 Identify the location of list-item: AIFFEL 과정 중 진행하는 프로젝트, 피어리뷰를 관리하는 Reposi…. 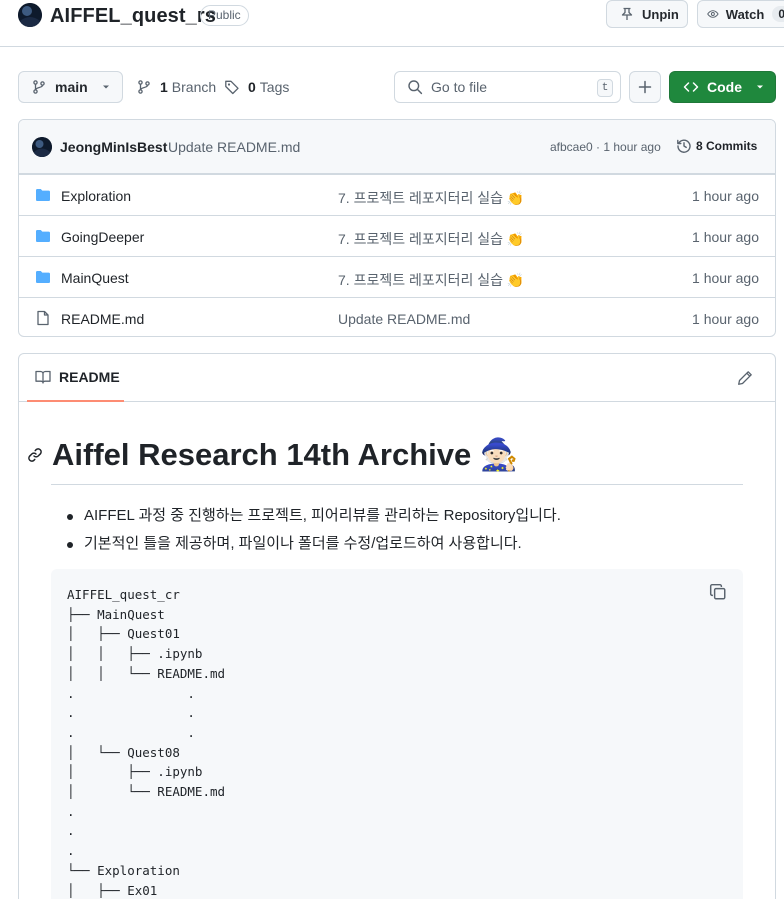
(314, 516).